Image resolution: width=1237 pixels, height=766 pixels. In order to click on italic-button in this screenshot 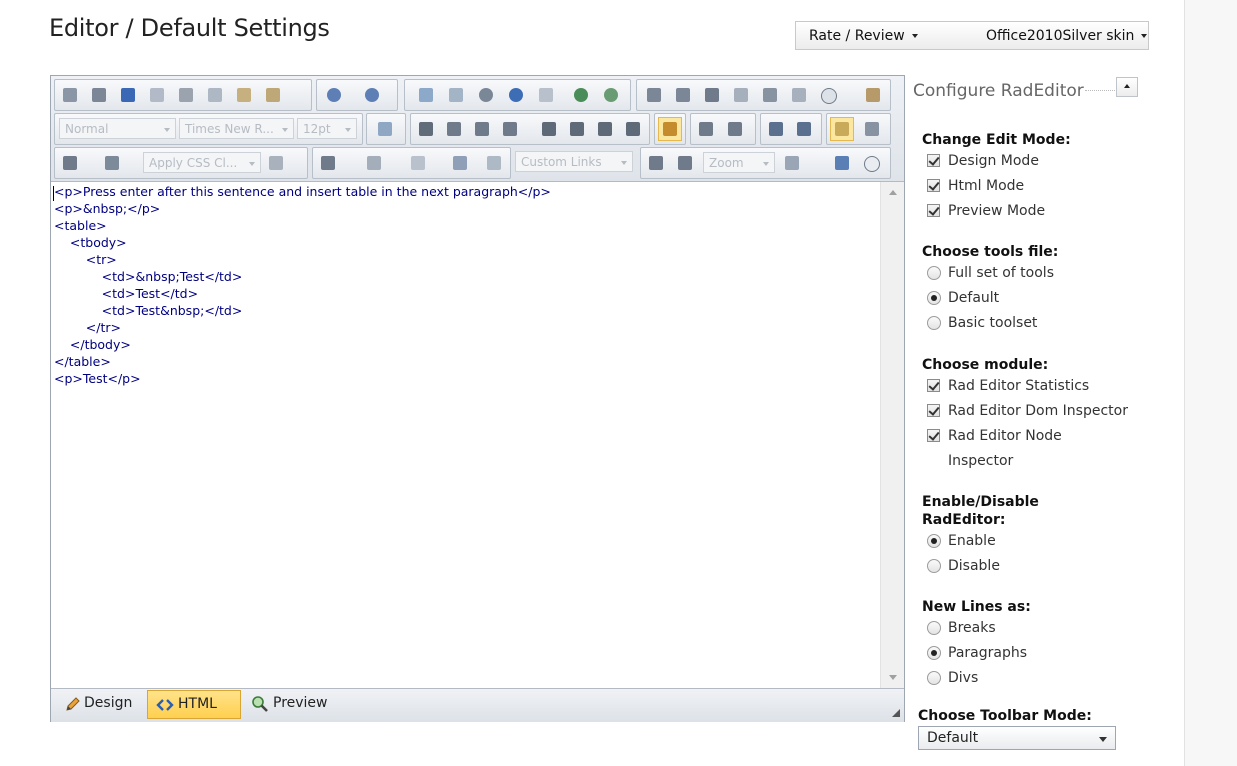, I will do `click(454, 129)`.